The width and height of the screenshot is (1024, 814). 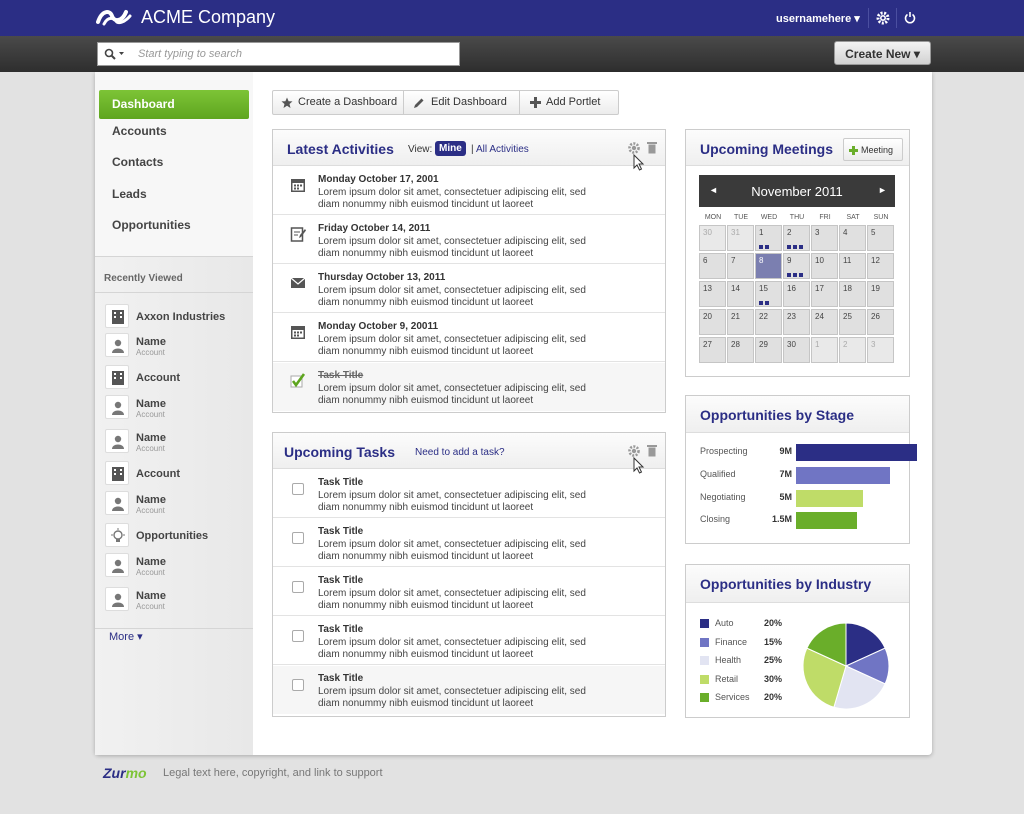 What do you see at coordinates (768, 294) in the screenshot?
I see `calendar-day: 15` at bounding box center [768, 294].